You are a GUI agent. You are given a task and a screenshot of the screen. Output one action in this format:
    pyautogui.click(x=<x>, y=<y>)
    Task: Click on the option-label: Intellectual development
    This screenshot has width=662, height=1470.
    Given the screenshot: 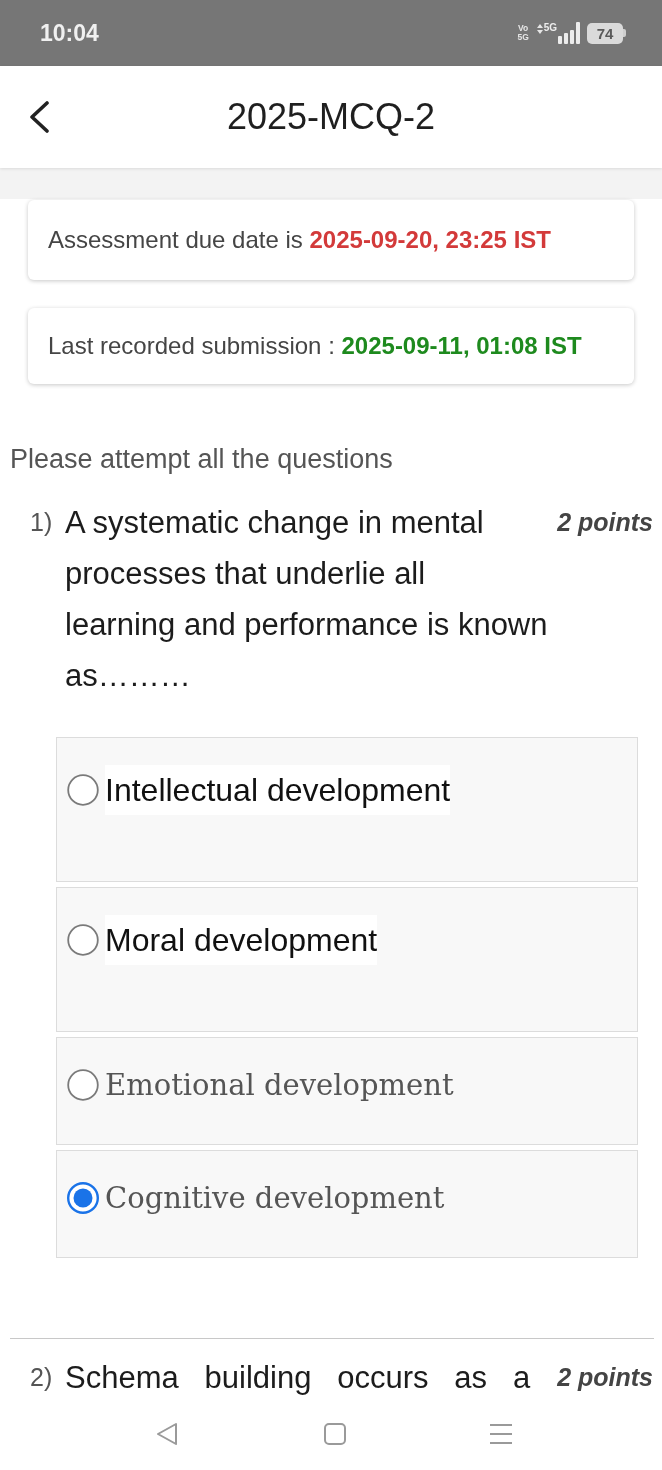 What is the action you would take?
    pyautogui.click(x=278, y=790)
    